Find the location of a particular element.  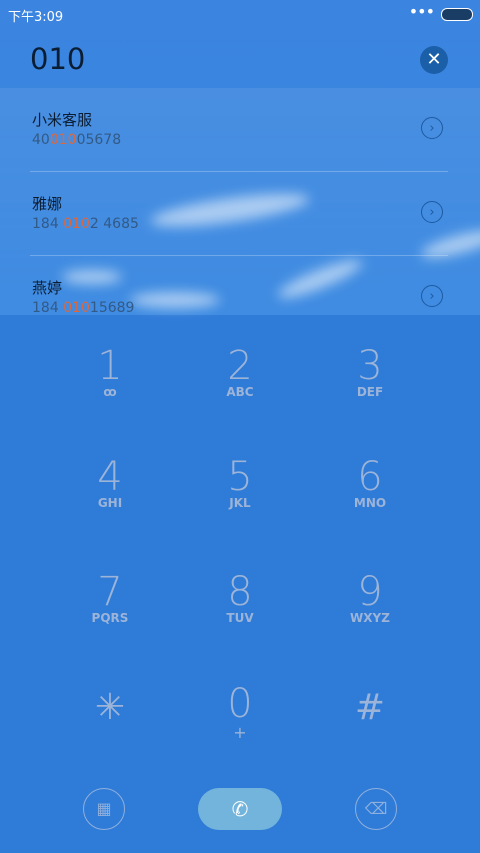

key-7: 7 PQRS is located at coordinates (110, 621).